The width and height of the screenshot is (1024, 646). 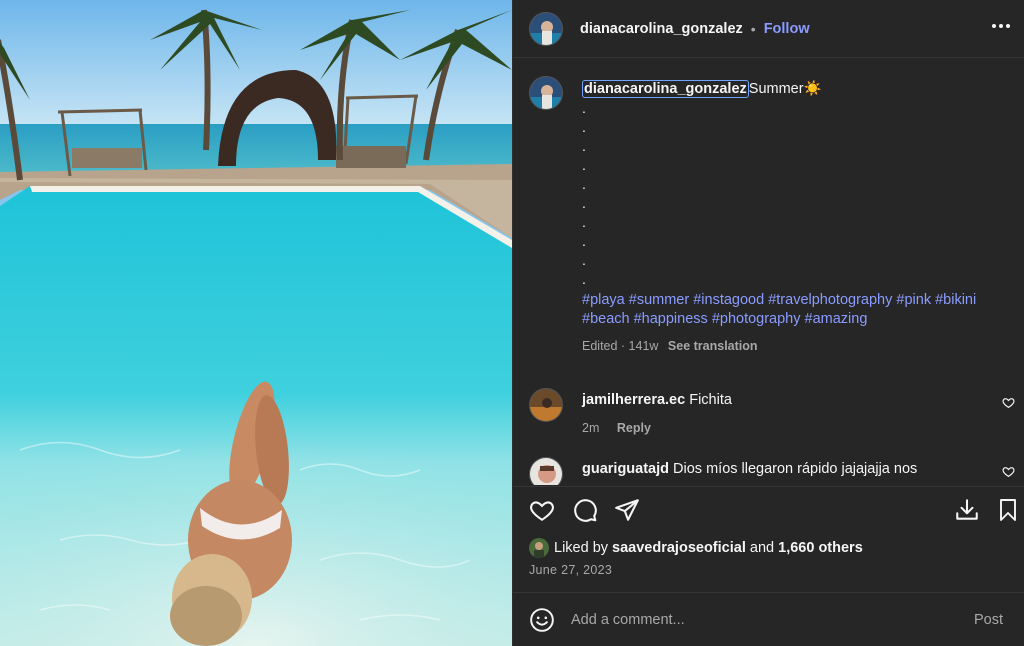 What do you see at coordinates (603, 300) in the screenshot?
I see `hashtag-link: #playa` at bounding box center [603, 300].